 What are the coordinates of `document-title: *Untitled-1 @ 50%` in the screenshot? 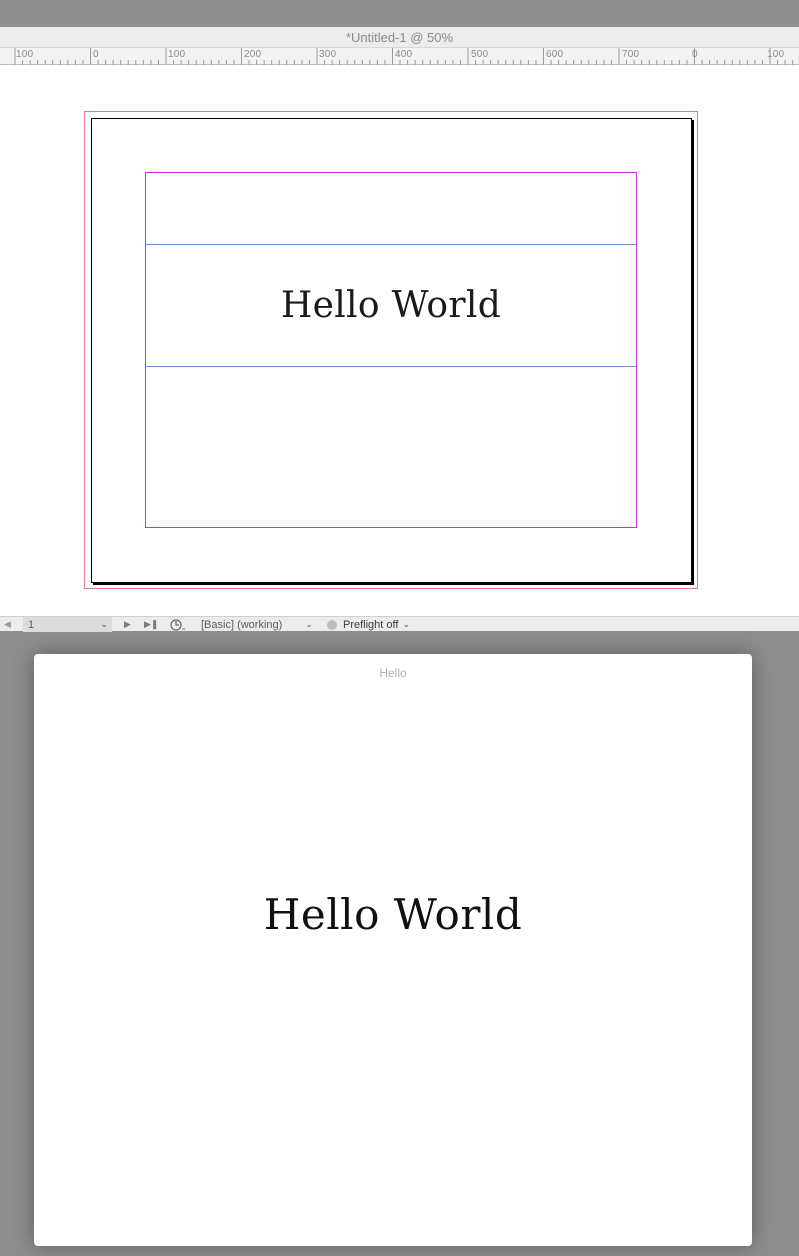 It's located at (399, 37).